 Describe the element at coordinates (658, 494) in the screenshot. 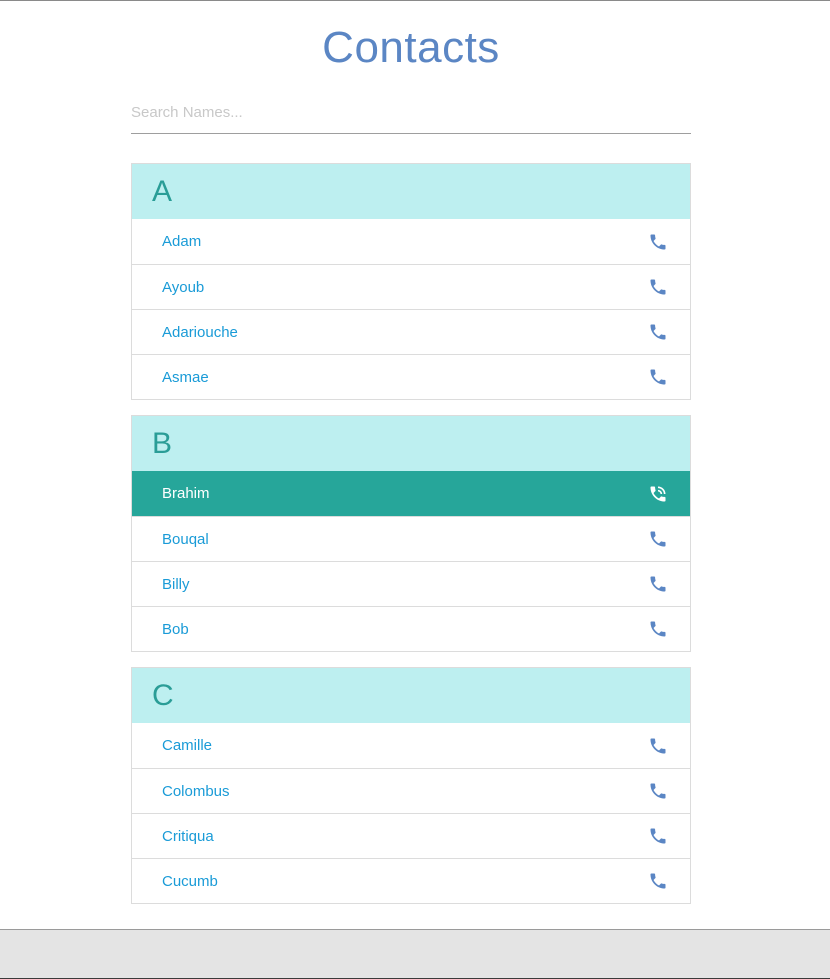

I see `phone-in-talk-icon` at that location.